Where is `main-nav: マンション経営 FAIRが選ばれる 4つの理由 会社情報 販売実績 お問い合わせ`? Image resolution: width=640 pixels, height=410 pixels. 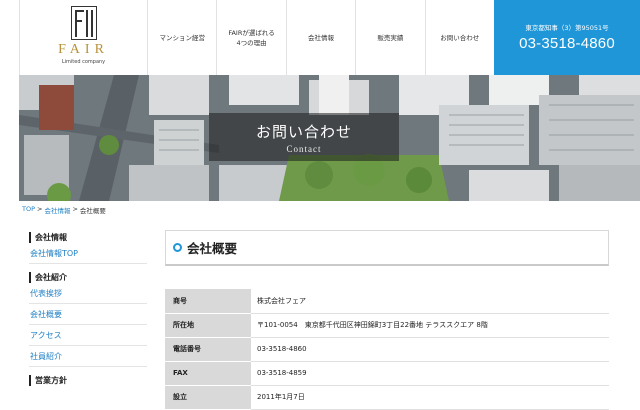
main-nav: マンション経営 FAIRが選ばれる 4つの理由 会社情報 販売実績 お問い合わせ is located at coordinates (320, 37).